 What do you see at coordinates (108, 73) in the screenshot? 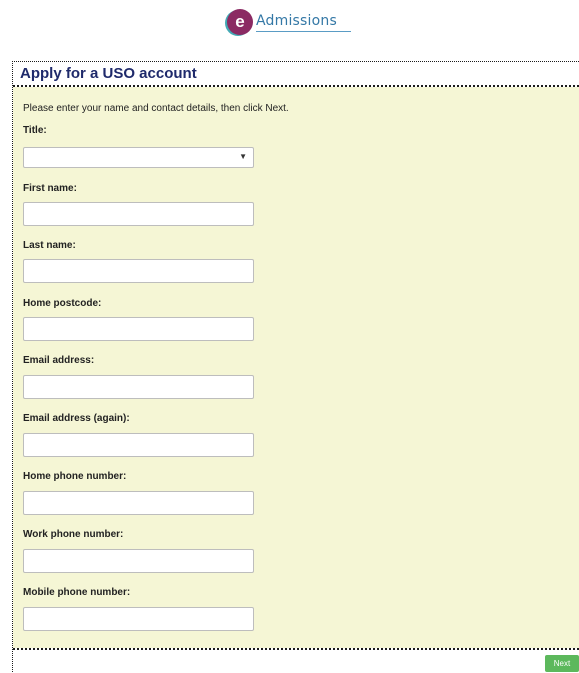
I see `page-title: Apply for a USO account` at bounding box center [108, 73].